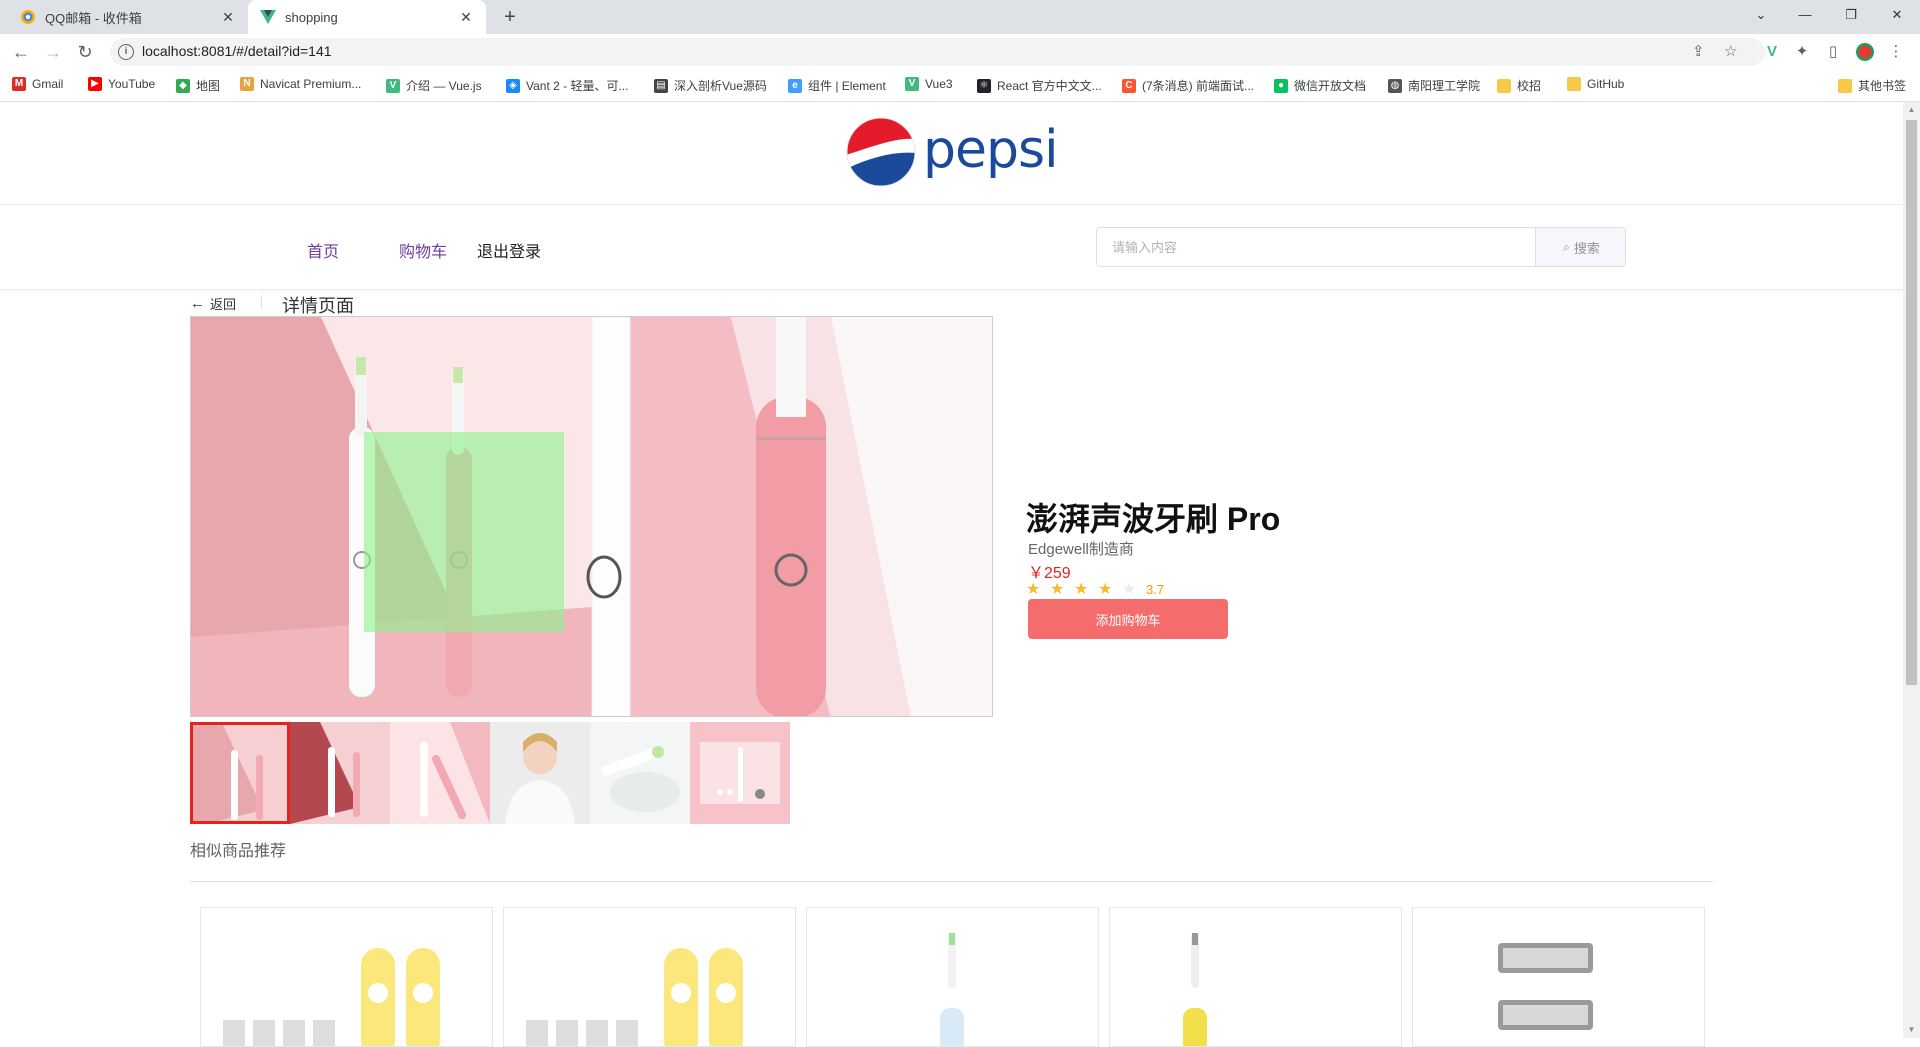 This screenshot has width=1920, height=1047. I want to click on menu-kebab-icon: ⋮, so click(1896, 52).